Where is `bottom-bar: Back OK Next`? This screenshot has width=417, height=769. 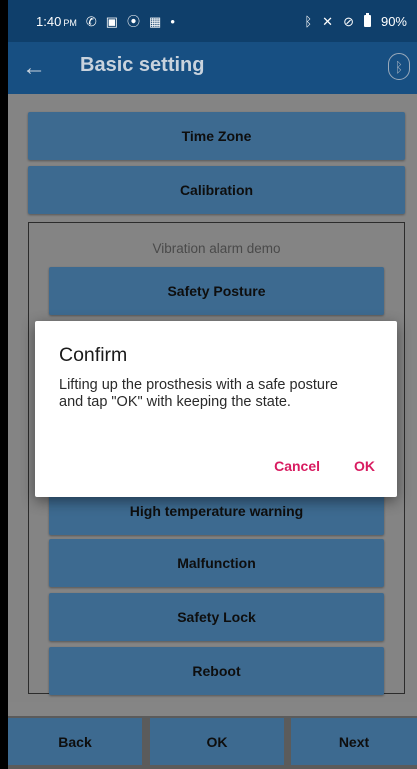
bottom-bar: Back OK Next is located at coordinates (212, 742).